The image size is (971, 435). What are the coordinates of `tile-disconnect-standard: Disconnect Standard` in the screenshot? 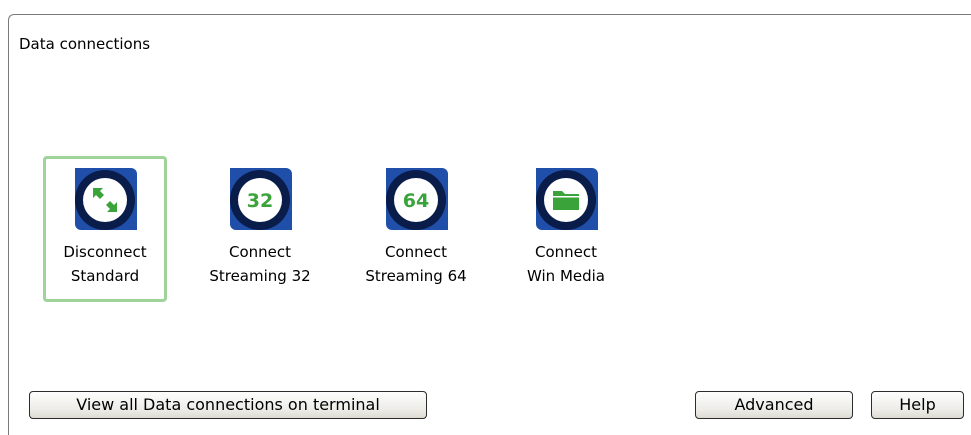 It's located at (105, 229).